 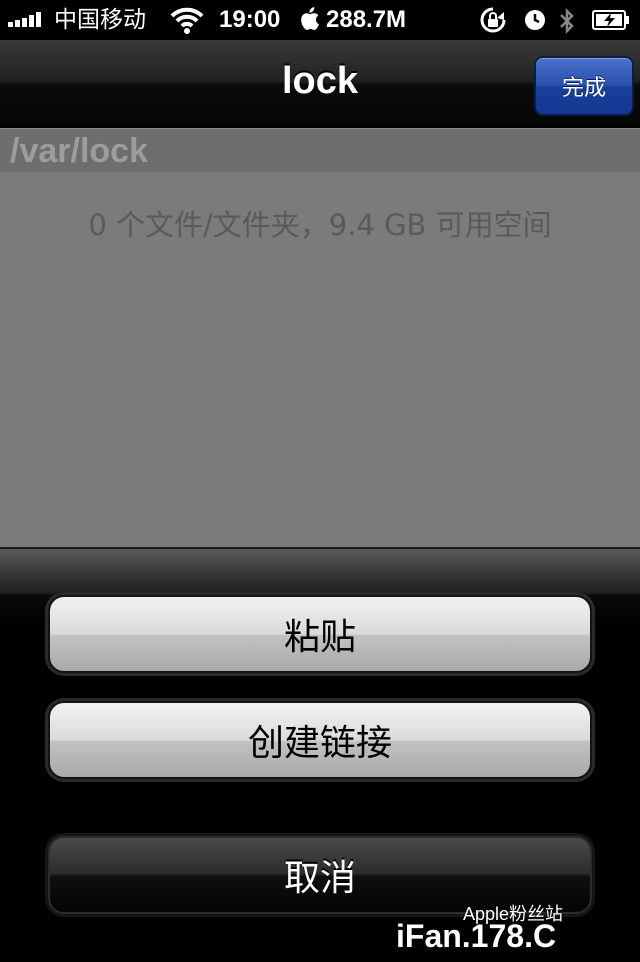 I want to click on create-link-button: 创建链接, so click(x=320, y=740).